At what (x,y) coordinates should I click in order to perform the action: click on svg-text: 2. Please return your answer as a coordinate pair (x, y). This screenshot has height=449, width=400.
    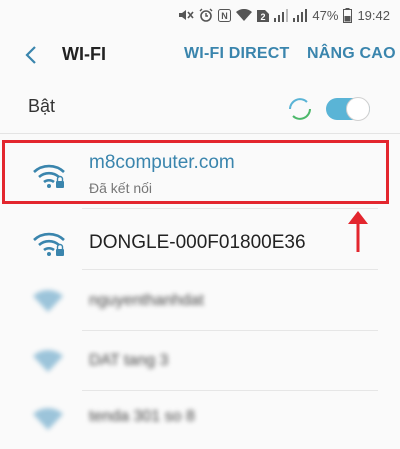
    Looking at the image, I should click on (263, 17).